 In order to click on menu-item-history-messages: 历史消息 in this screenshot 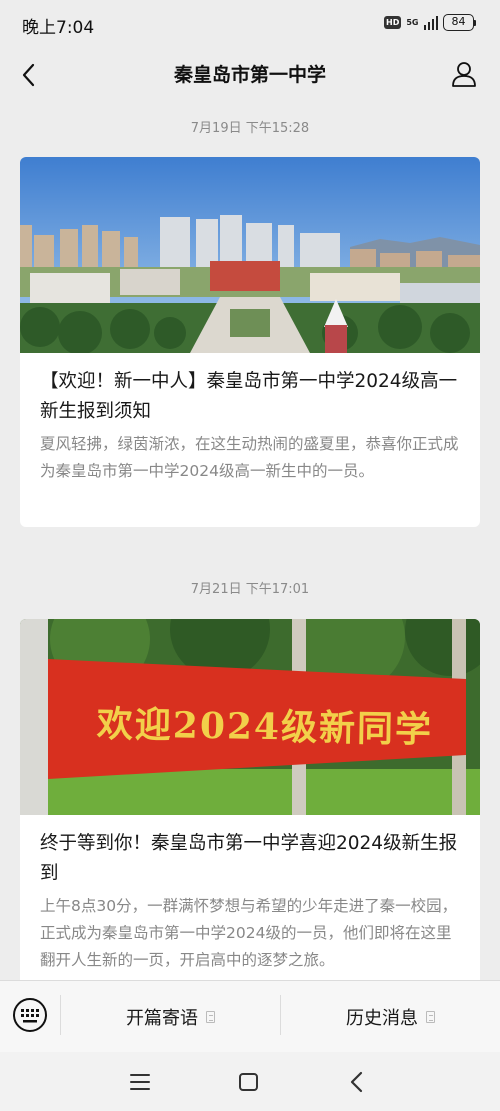, I will do `click(390, 1017)`.